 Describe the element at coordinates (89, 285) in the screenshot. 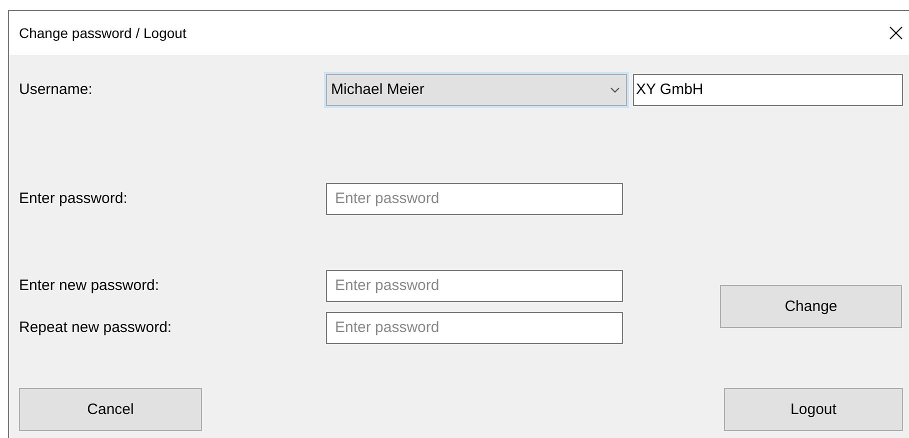

I see `field-label: Enter new password:` at that location.